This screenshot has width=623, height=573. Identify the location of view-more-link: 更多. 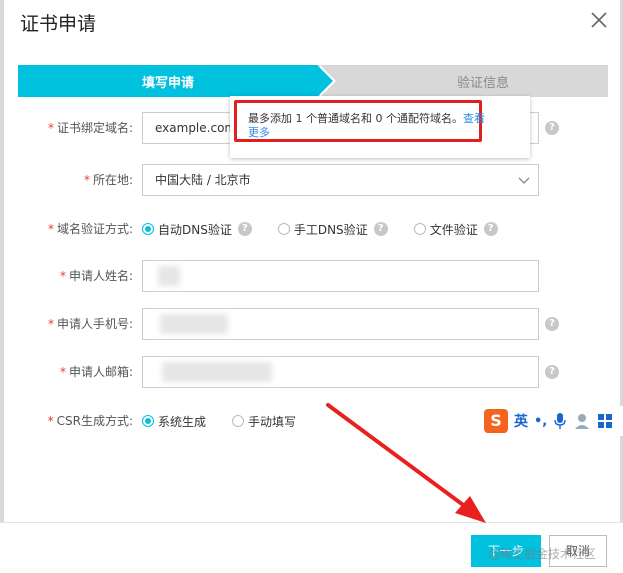
(259, 132).